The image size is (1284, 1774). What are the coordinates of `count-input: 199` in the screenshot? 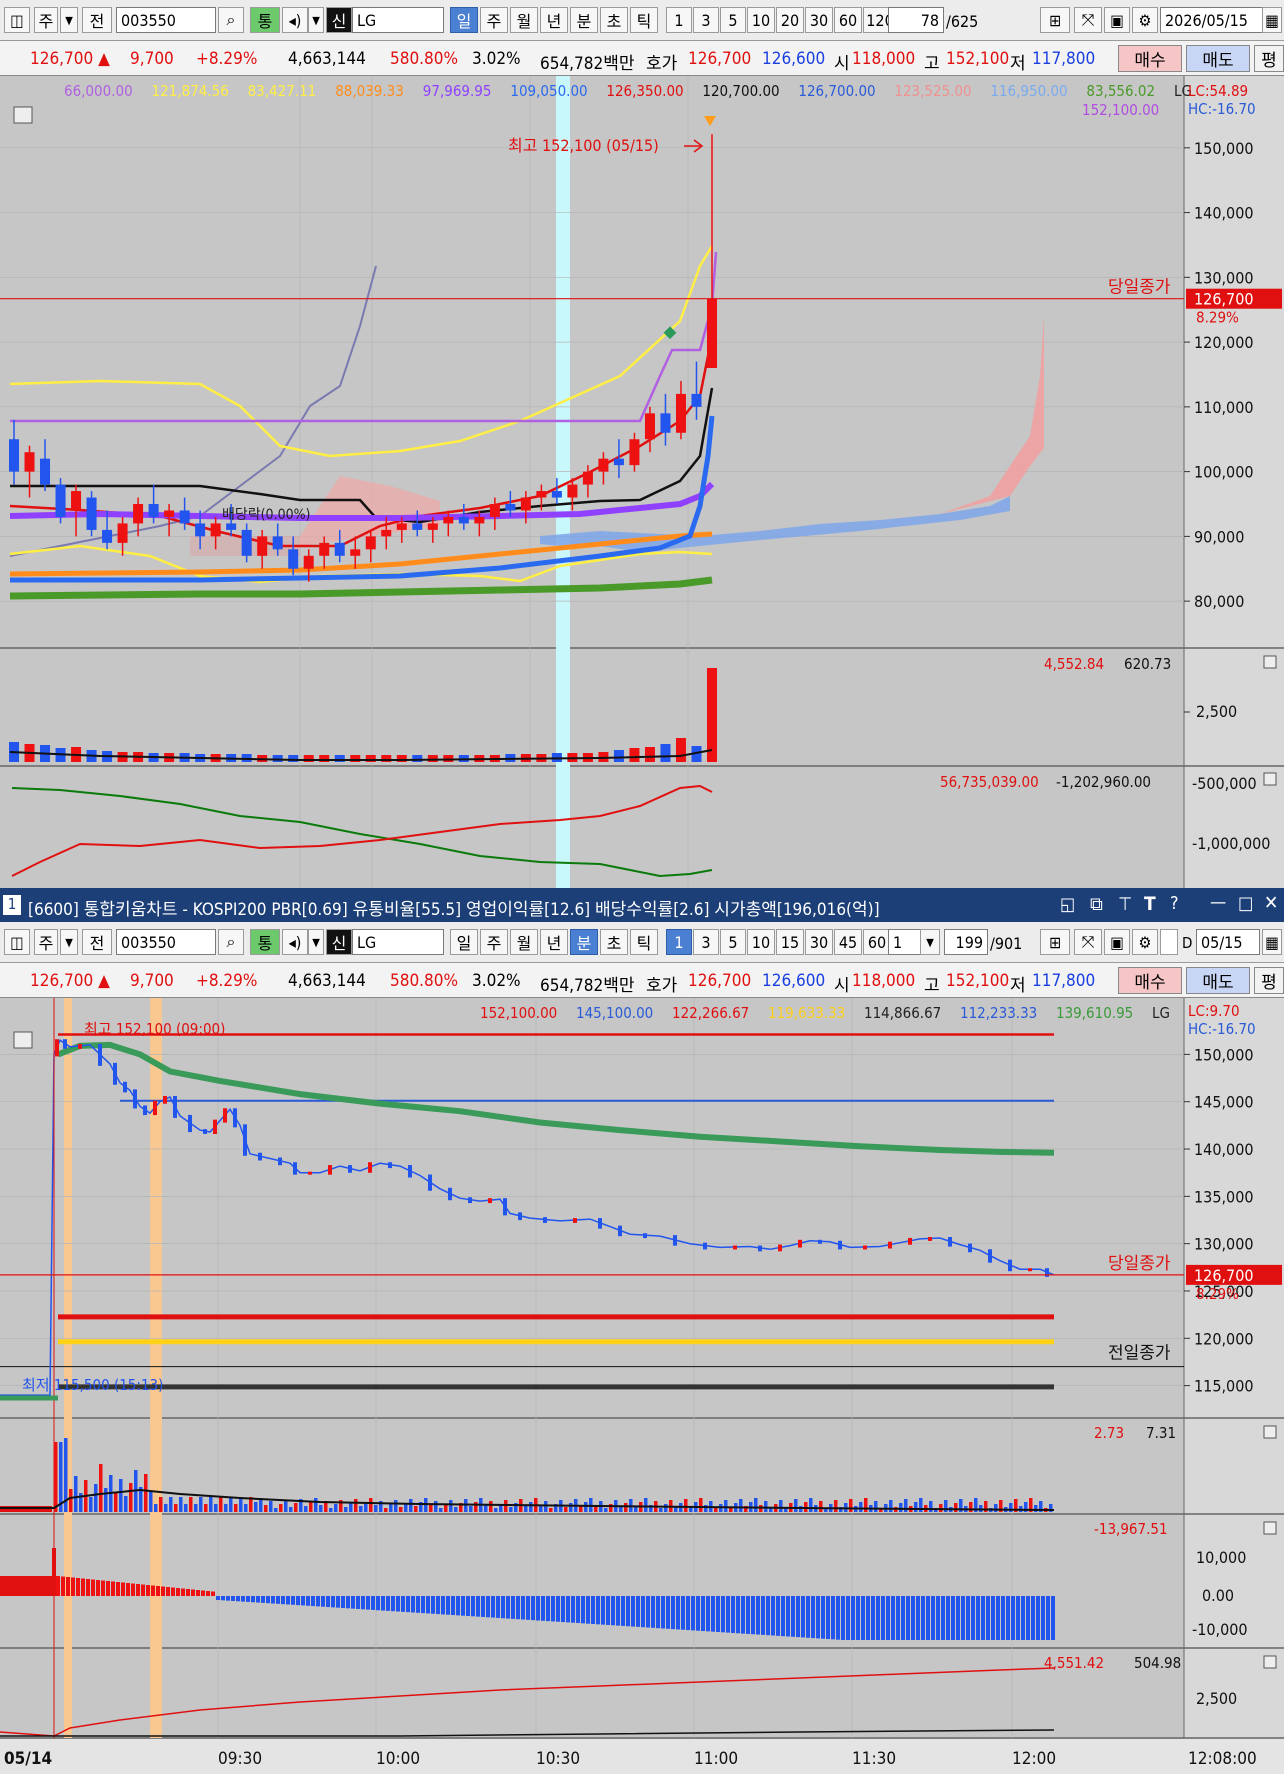 It's located at (966, 942).